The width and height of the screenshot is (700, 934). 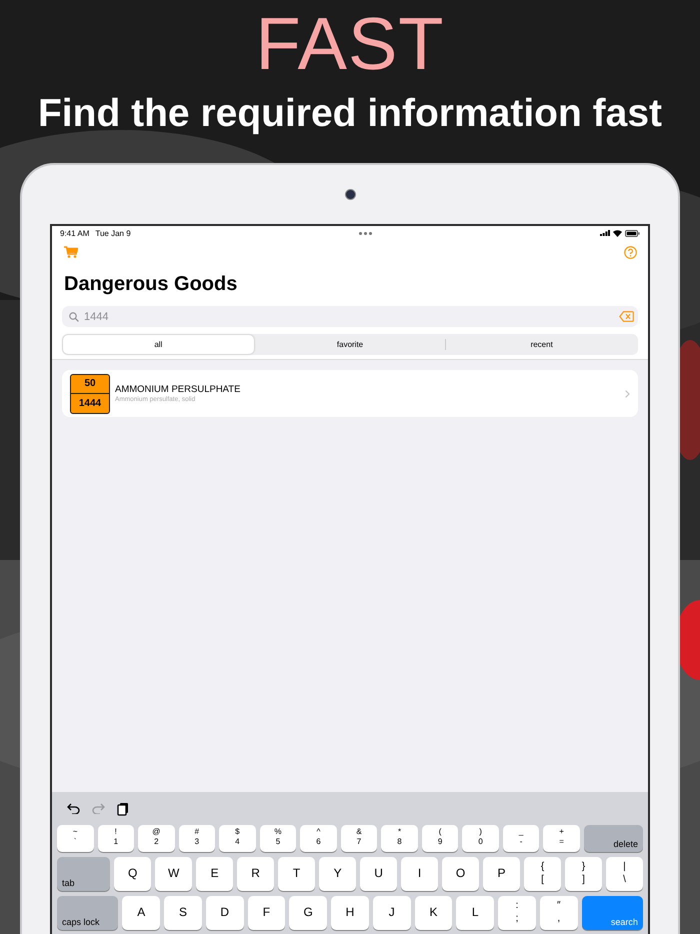 What do you see at coordinates (183, 913) in the screenshot?
I see `keyboard-key: S` at bounding box center [183, 913].